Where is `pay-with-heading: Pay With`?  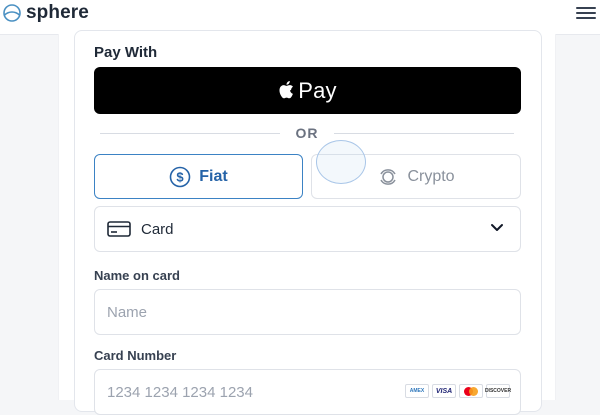 pay-with-heading: Pay With is located at coordinates (126, 52).